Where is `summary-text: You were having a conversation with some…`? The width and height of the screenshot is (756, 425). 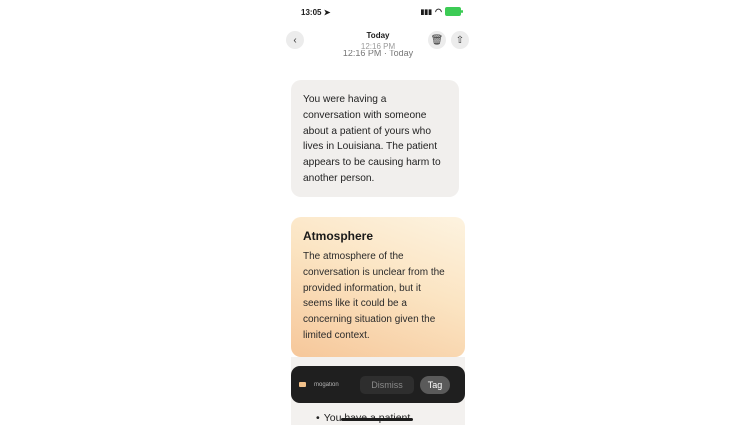
summary-text: You were having a conversation with some… is located at coordinates (372, 139).